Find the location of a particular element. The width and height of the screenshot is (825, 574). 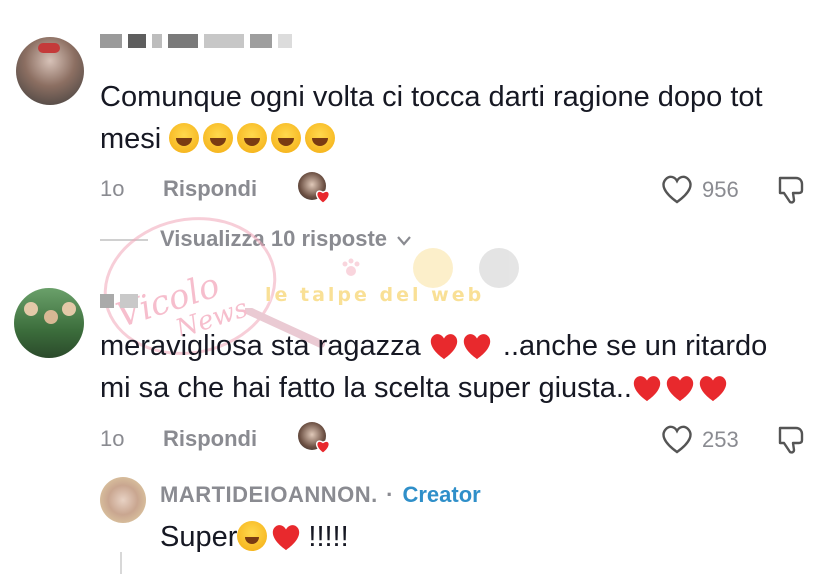

reply-header: MARTIDEIOANNON. · Creator is located at coordinates (320, 495).